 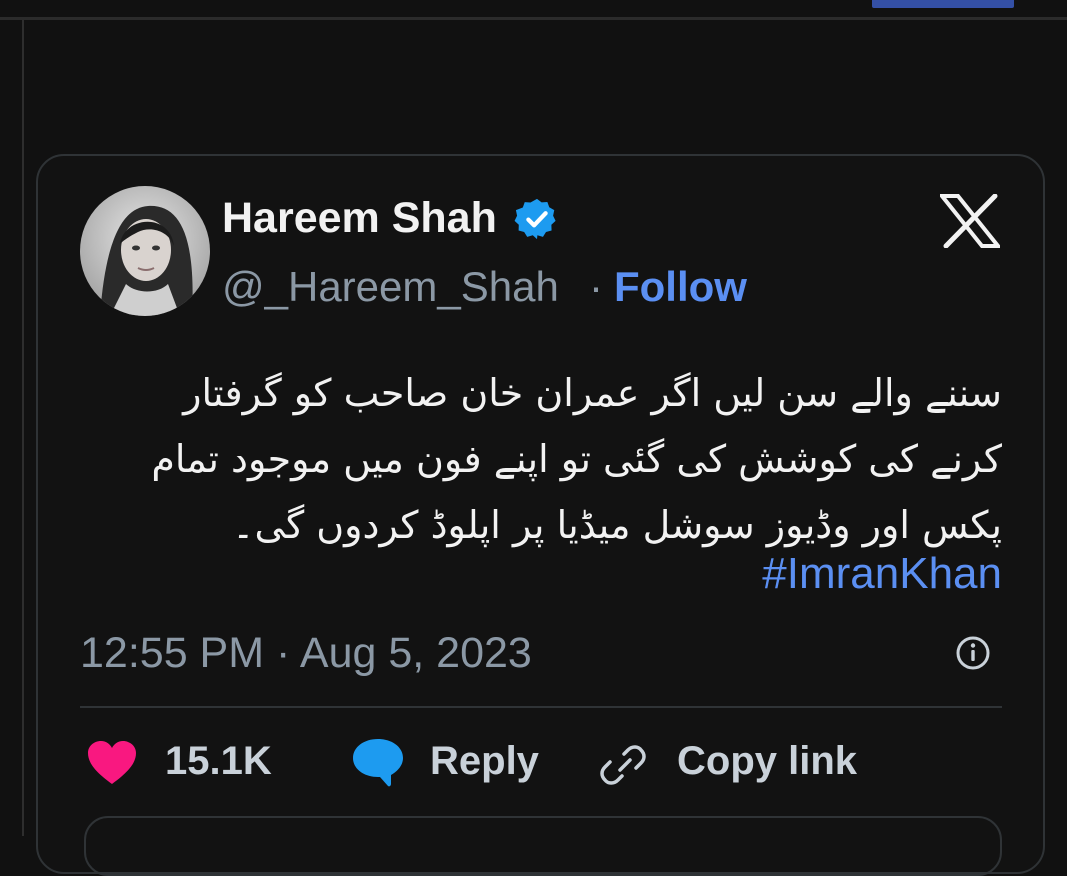 I want to click on heart-icon, so click(x=112, y=763).